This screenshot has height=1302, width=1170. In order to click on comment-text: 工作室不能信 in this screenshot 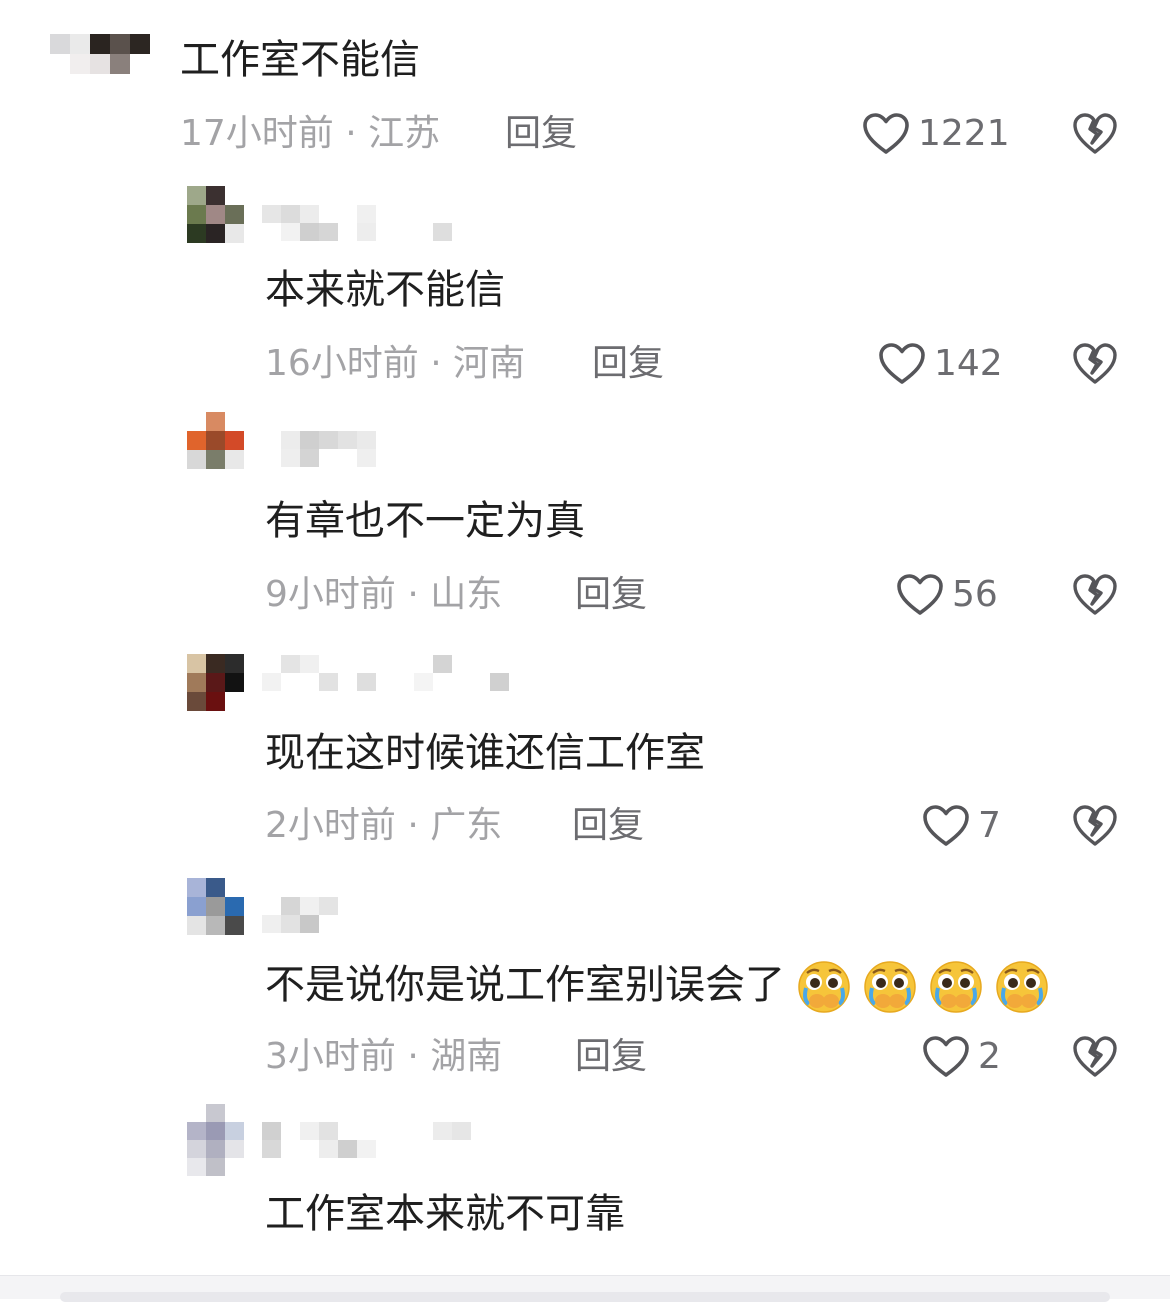, I will do `click(300, 60)`.